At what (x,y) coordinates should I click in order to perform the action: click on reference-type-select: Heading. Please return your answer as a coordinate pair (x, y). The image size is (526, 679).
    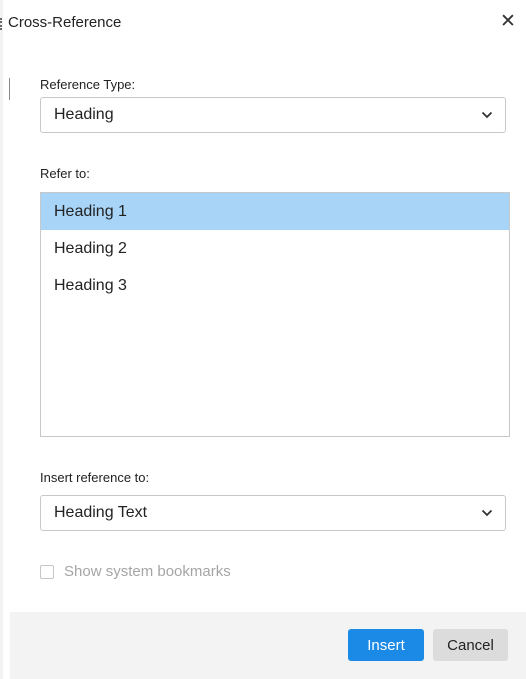
    Looking at the image, I should click on (273, 115).